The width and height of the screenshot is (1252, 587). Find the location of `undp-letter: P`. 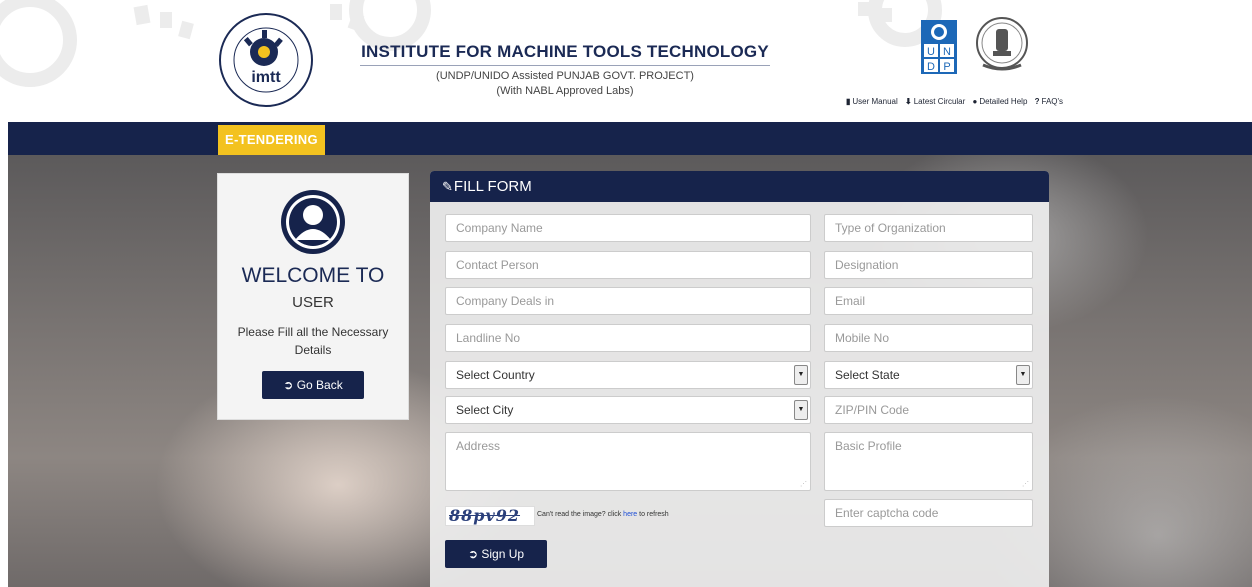

undp-letter: P is located at coordinates (946, 67).